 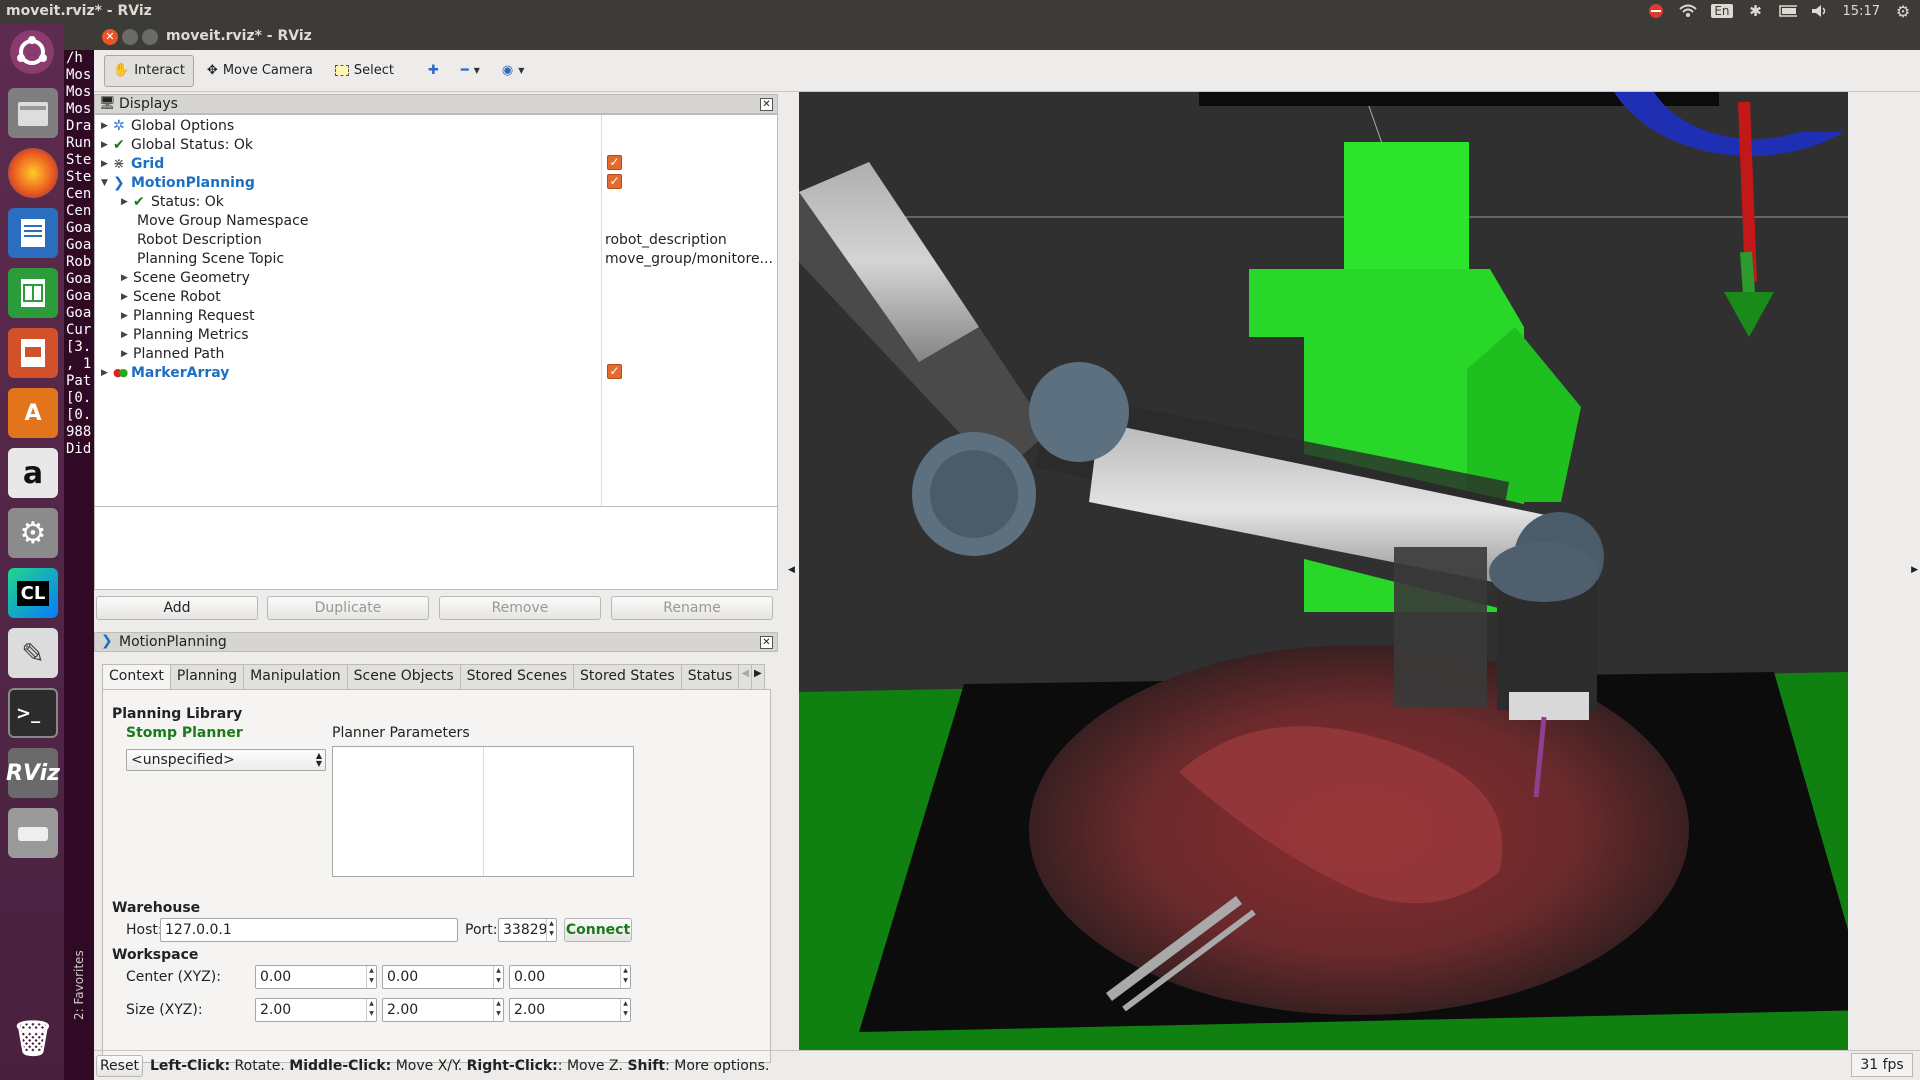 What do you see at coordinates (33, 173) in the screenshot?
I see `firefox-icon` at bounding box center [33, 173].